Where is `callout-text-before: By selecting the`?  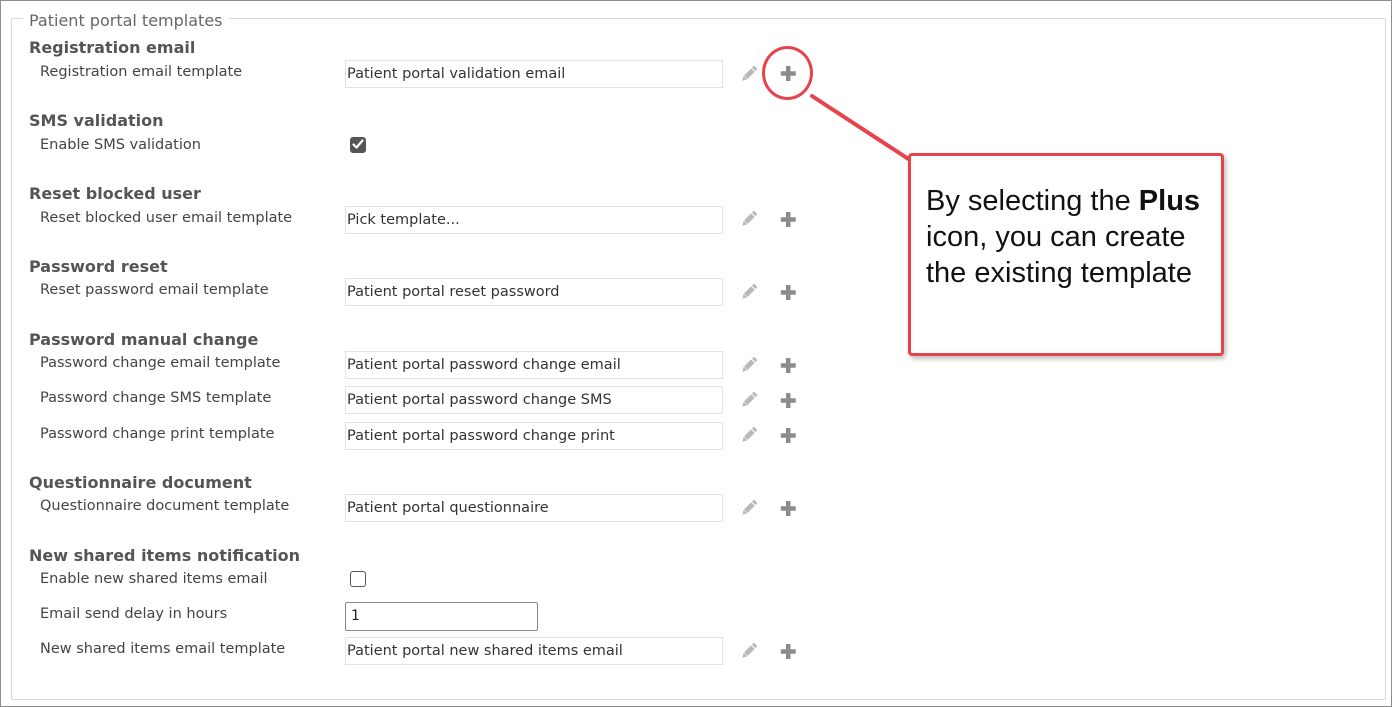
callout-text-before: By selecting the is located at coordinates (1032, 201).